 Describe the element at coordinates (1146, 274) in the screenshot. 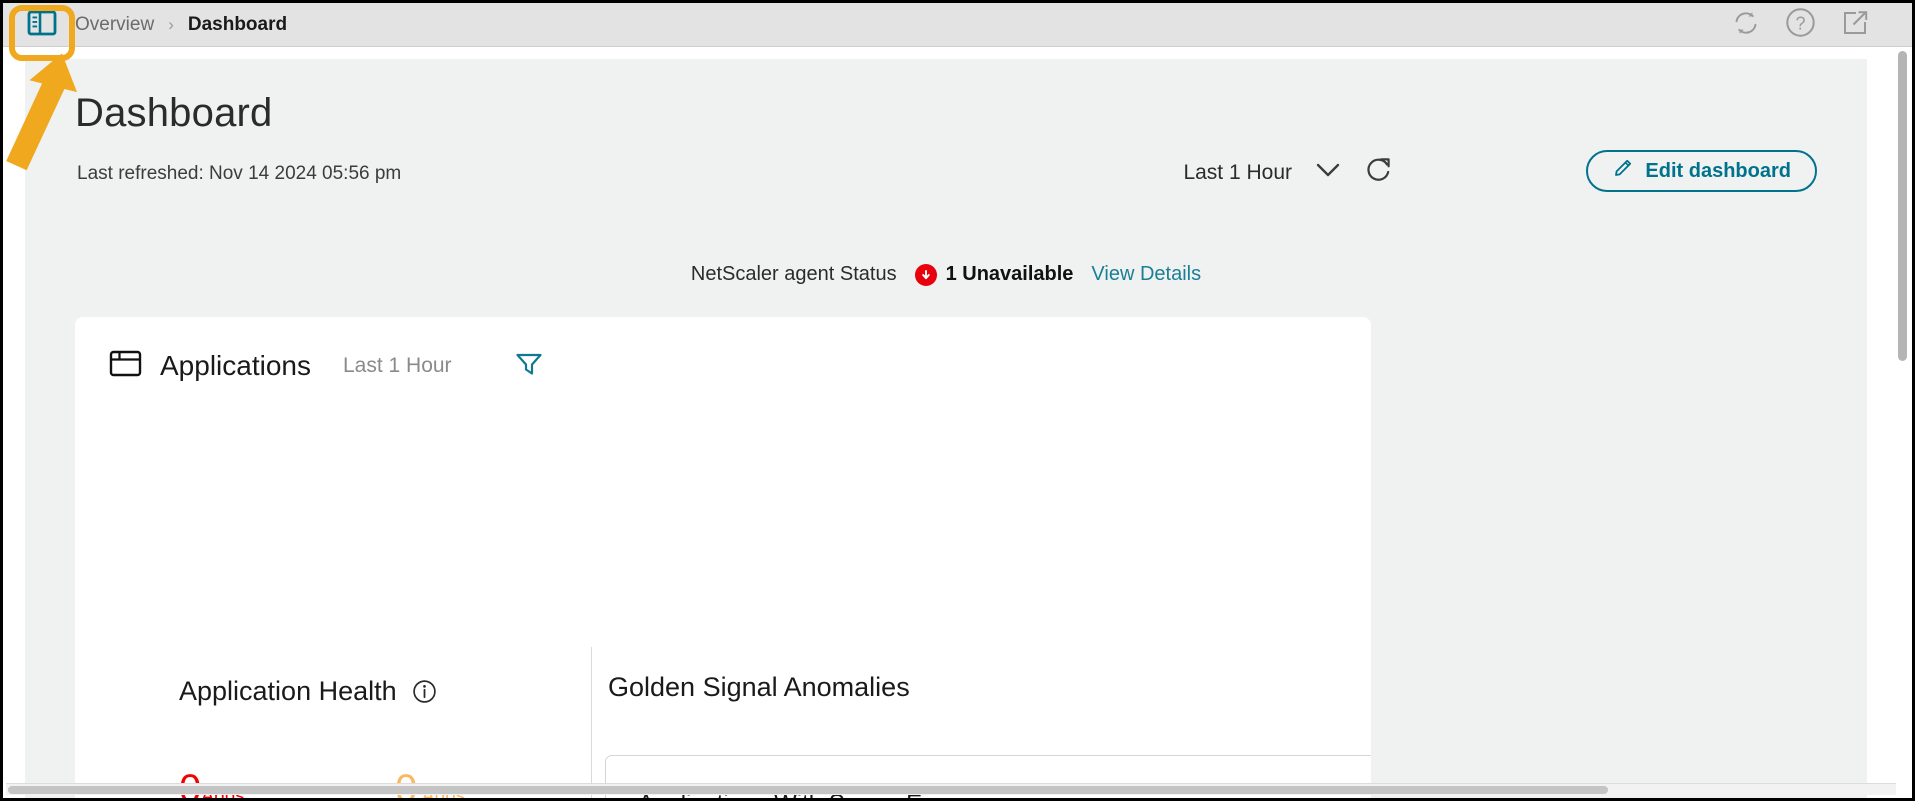

I see `view-details-link: View Details` at that location.